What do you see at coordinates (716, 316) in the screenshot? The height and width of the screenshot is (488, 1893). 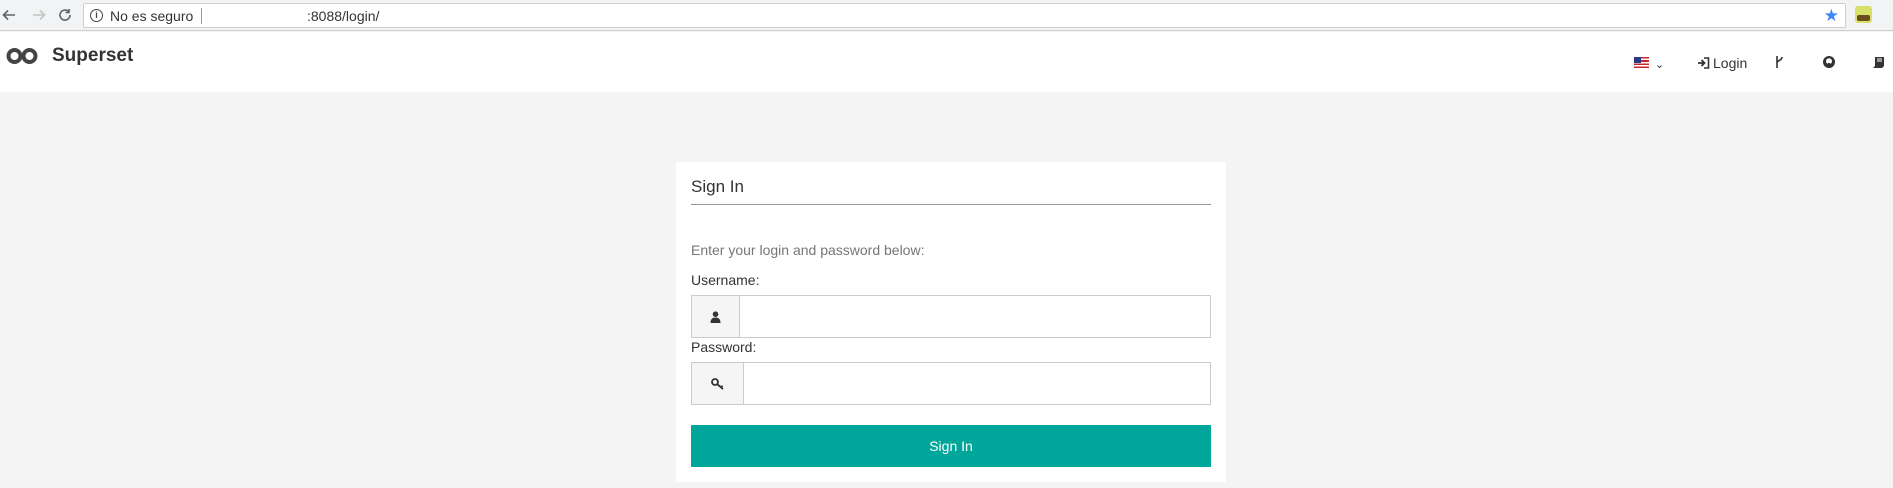 I see `user-icon` at bounding box center [716, 316].